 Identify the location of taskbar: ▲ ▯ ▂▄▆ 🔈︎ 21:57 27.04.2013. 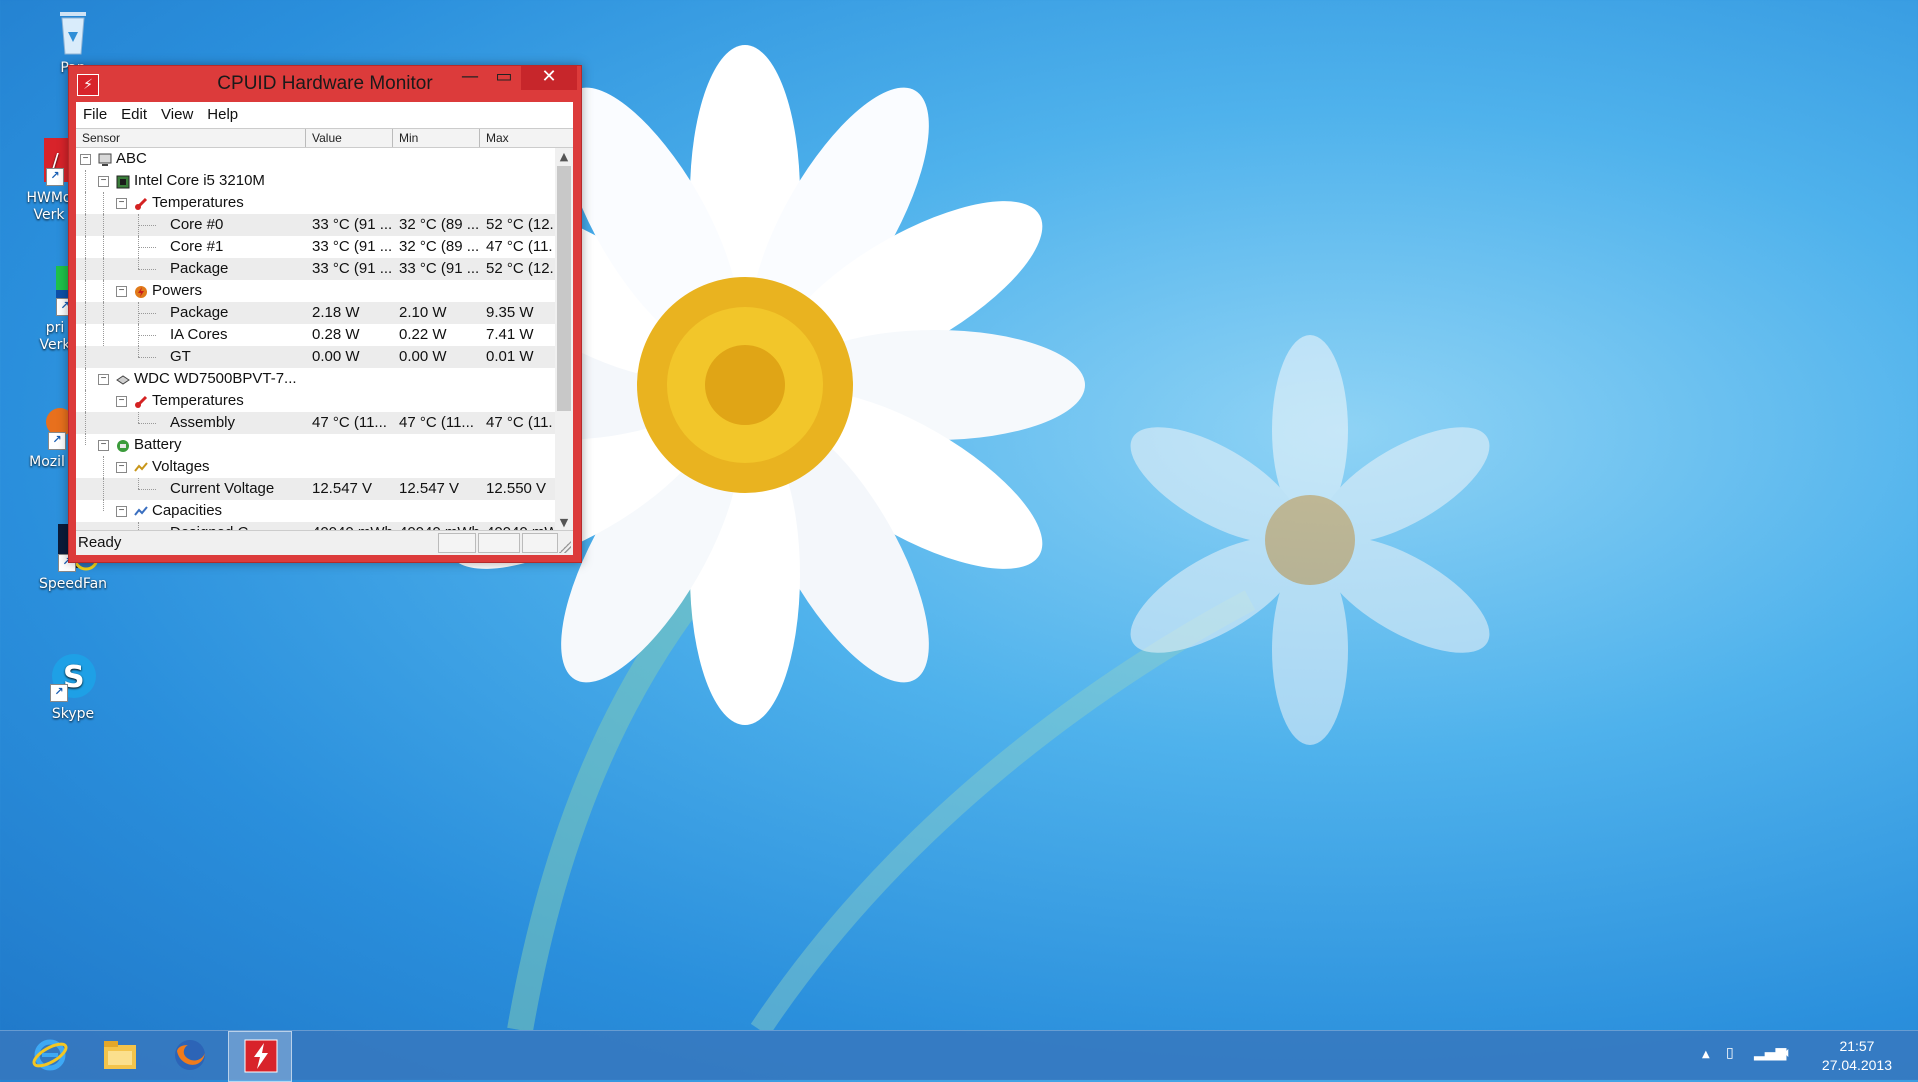
(959, 1056).